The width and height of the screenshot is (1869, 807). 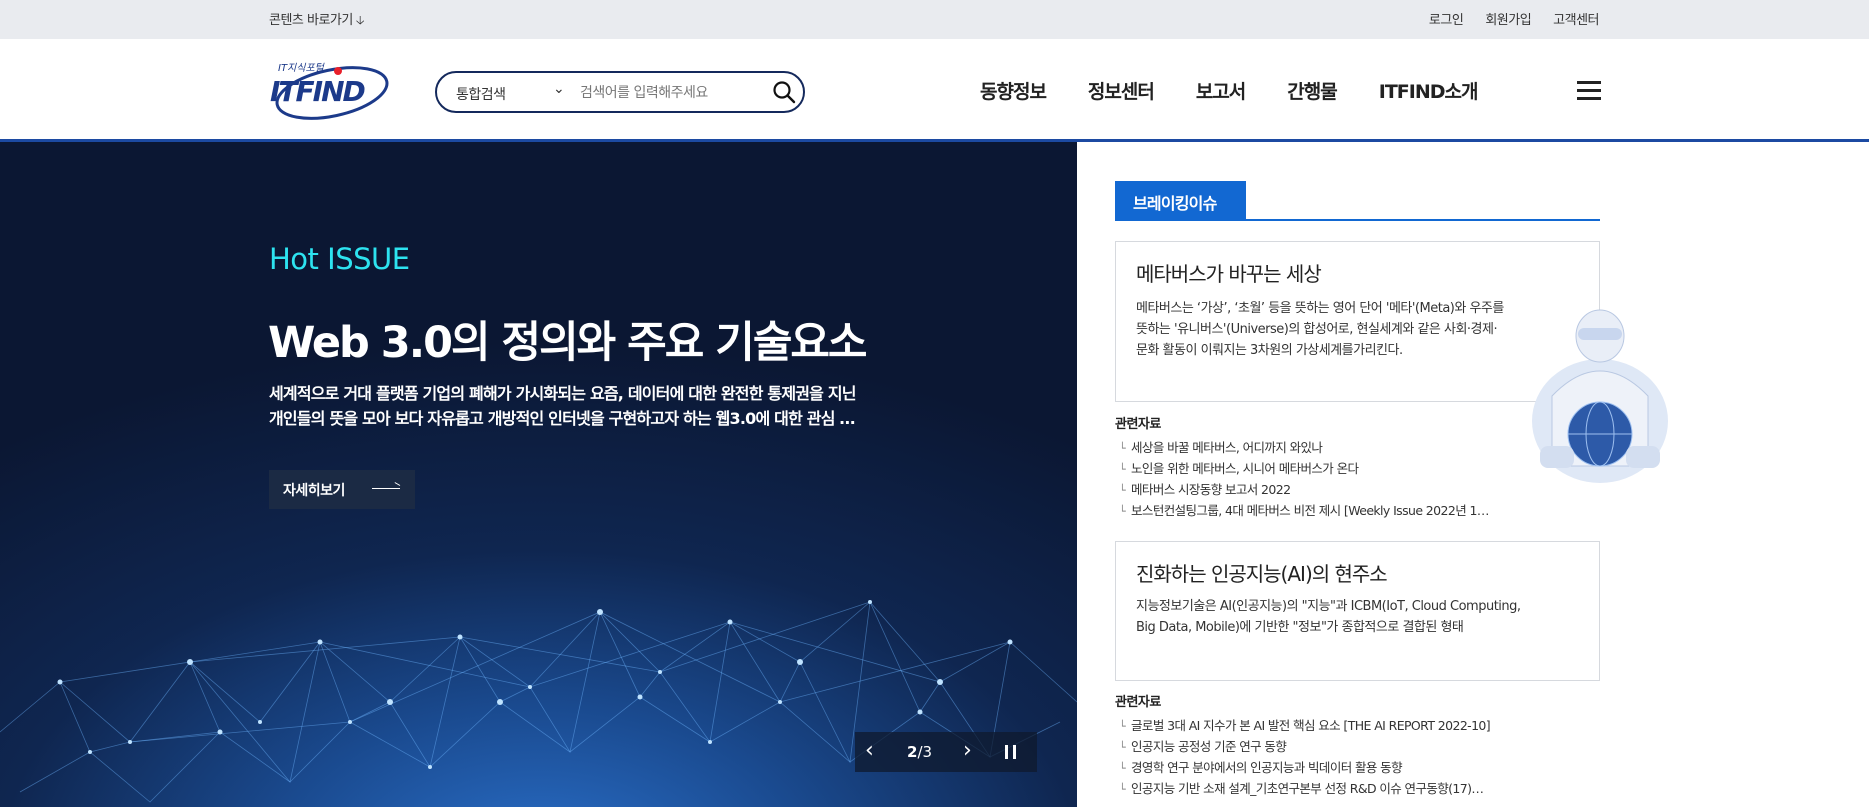 I want to click on chevron-down-icon: ⌄, so click(x=559, y=89).